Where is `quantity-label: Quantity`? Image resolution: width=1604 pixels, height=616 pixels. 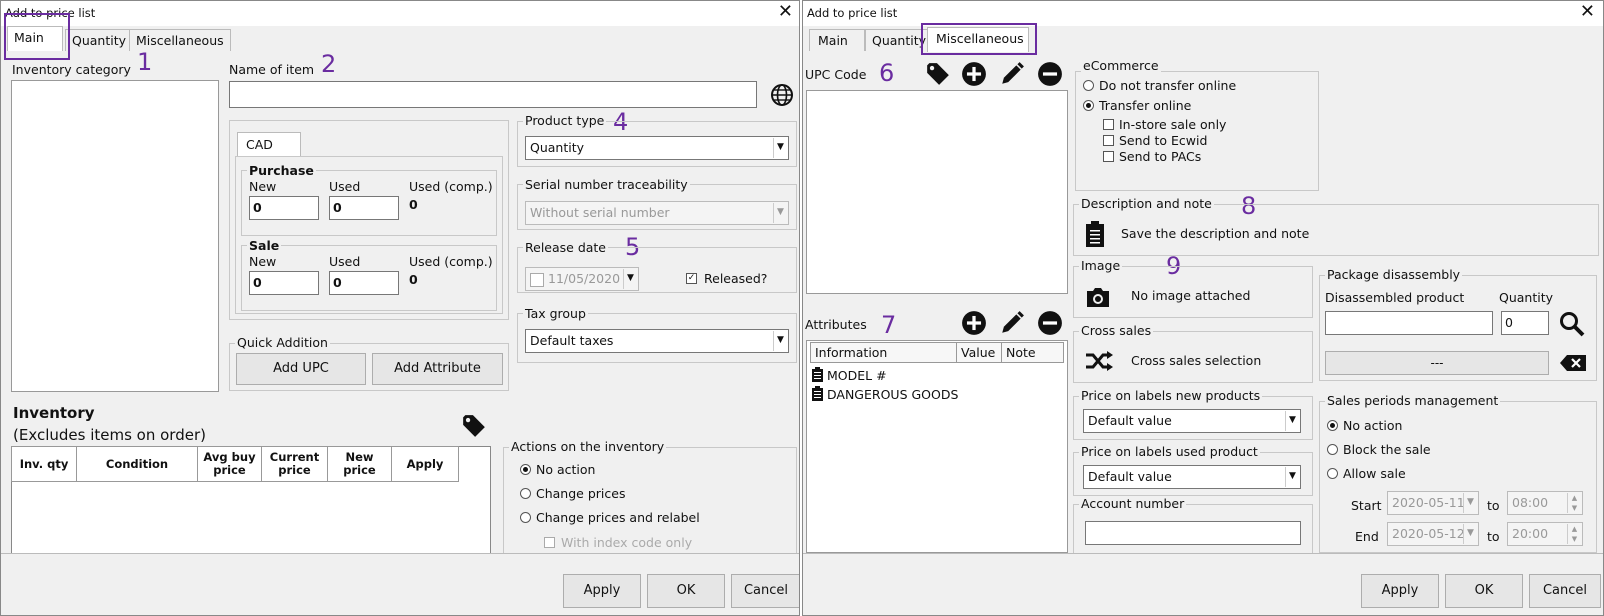 quantity-label: Quantity is located at coordinates (1526, 297).